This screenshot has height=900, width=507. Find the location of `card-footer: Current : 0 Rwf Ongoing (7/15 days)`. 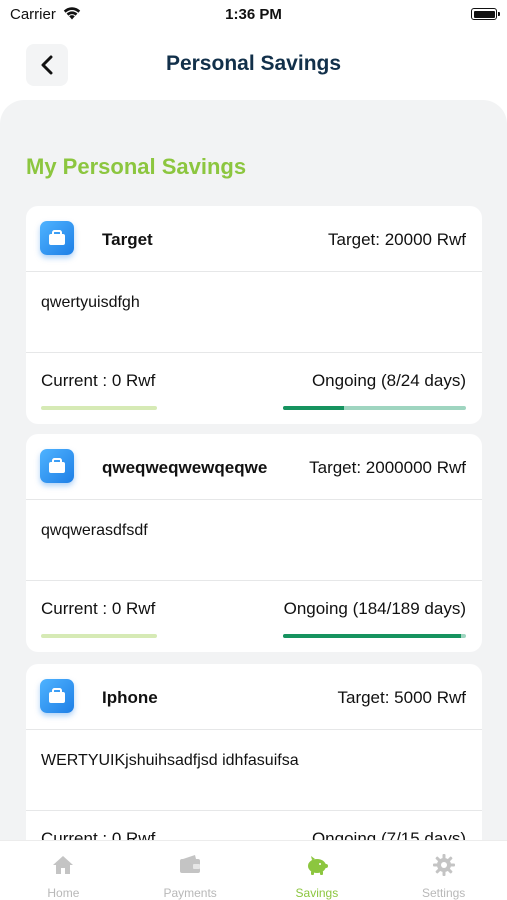

card-footer: Current : 0 Rwf Ongoing (7/15 days) is located at coordinates (254, 825).